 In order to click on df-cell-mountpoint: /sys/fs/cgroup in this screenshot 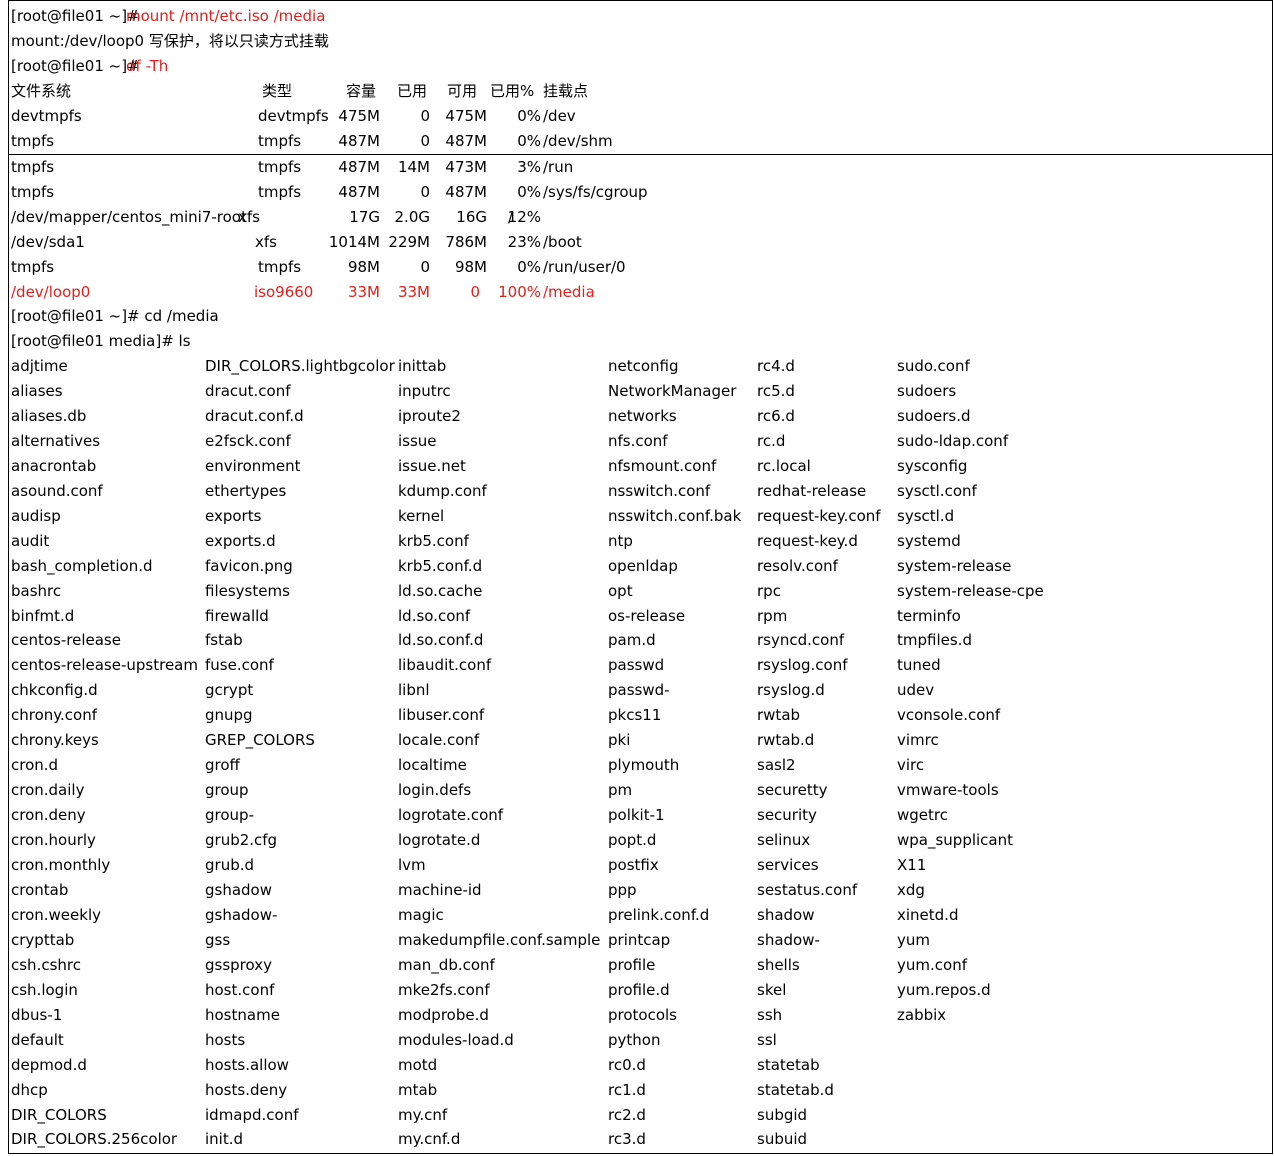, I will do `click(595, 192)`.